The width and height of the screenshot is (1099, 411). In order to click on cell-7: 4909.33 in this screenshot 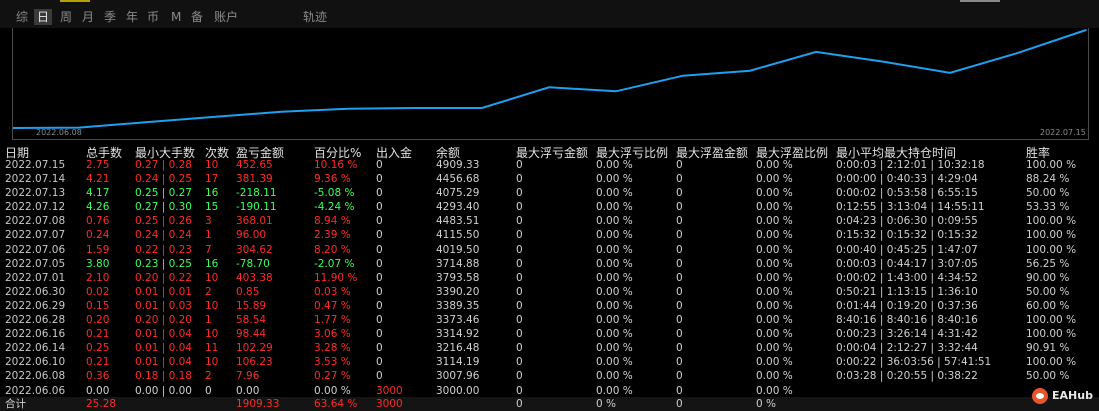, I will do `click(458, 165)`.